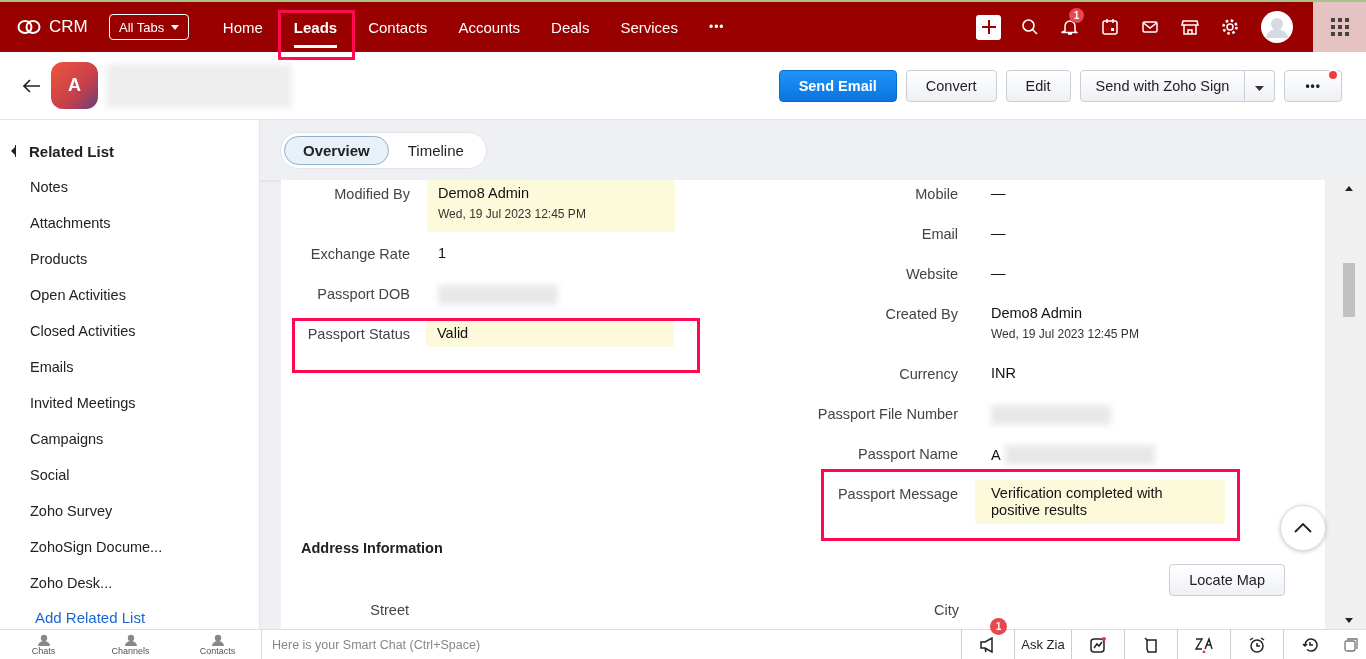 The height and width of the screenshot is (659, 1366). I want to click on collapse-icon, so click(13, 151).